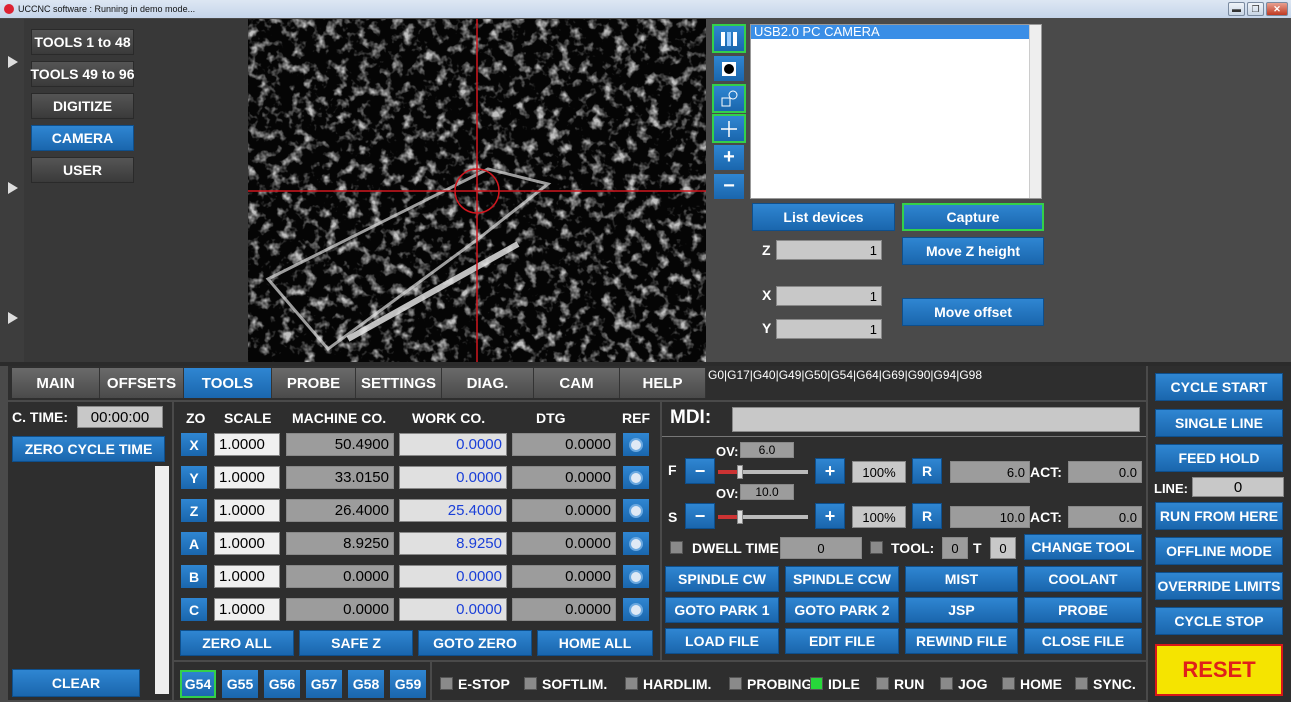  Describe the element at coordinates (1219, 387) in the screenshot. I see `cycle-start-button: CYCLE START` at that location.